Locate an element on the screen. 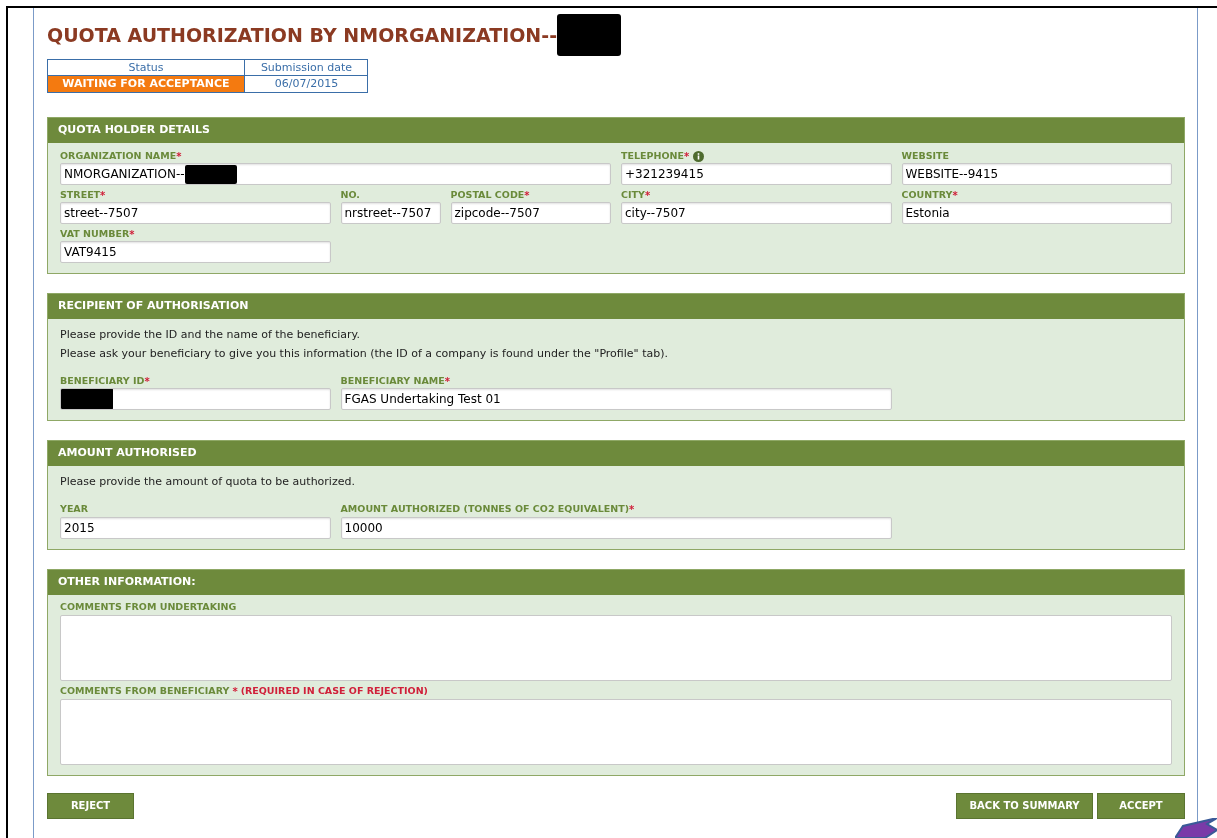  input-field: 10000 is located at coordinates (616, 527).